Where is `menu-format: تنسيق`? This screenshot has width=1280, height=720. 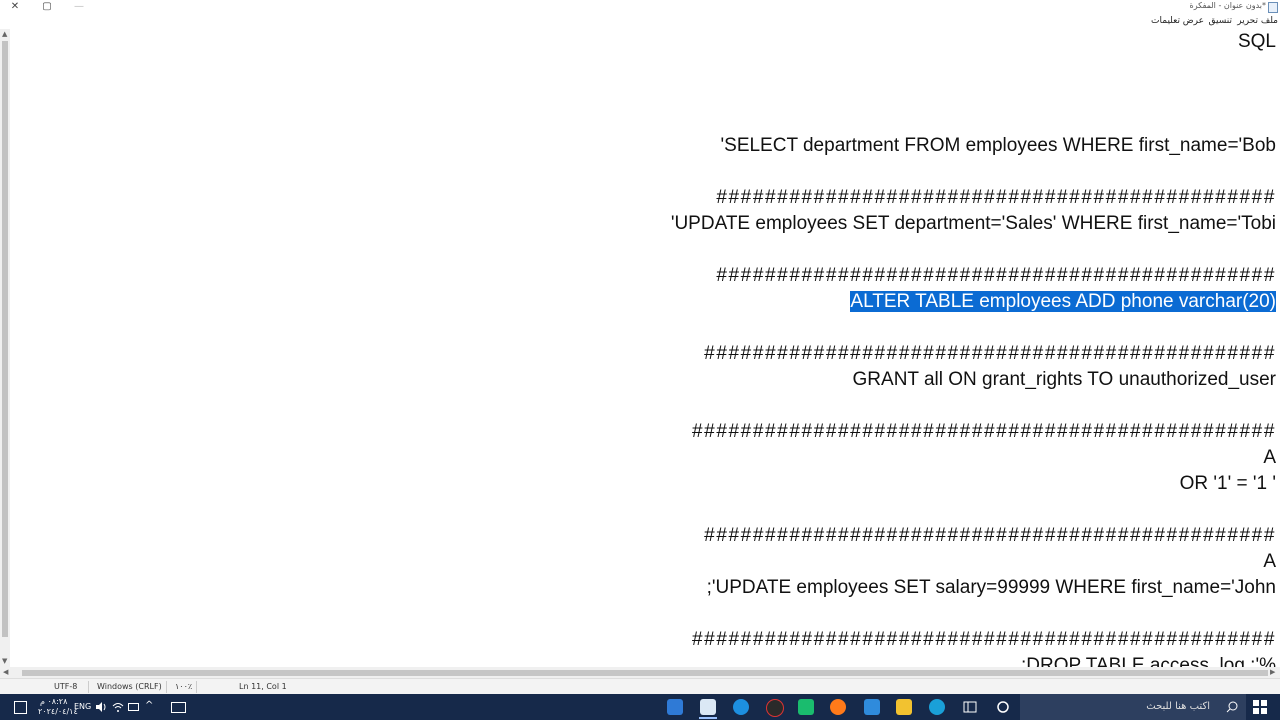
menu-format: تنسيق is located at coordinates (1220, 21).